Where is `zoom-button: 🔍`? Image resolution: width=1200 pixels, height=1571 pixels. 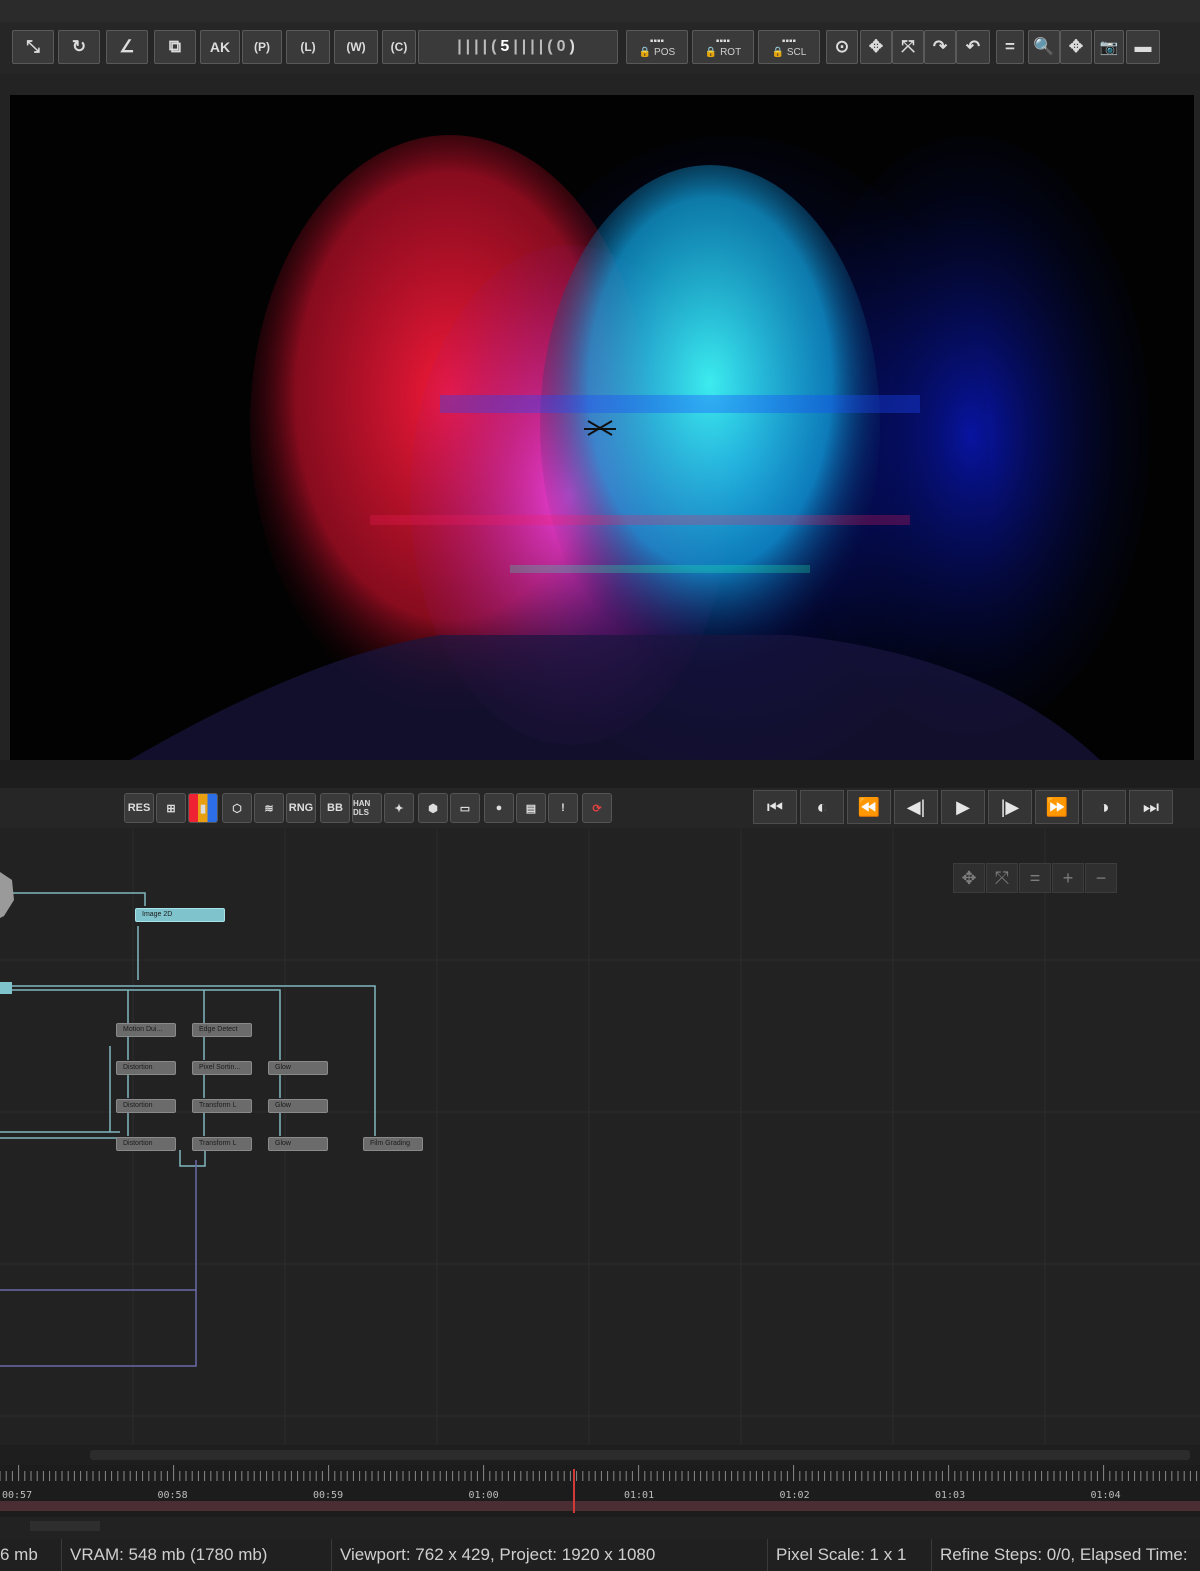 zoom-button: 🔍 is located at coordinates (1044, 47).